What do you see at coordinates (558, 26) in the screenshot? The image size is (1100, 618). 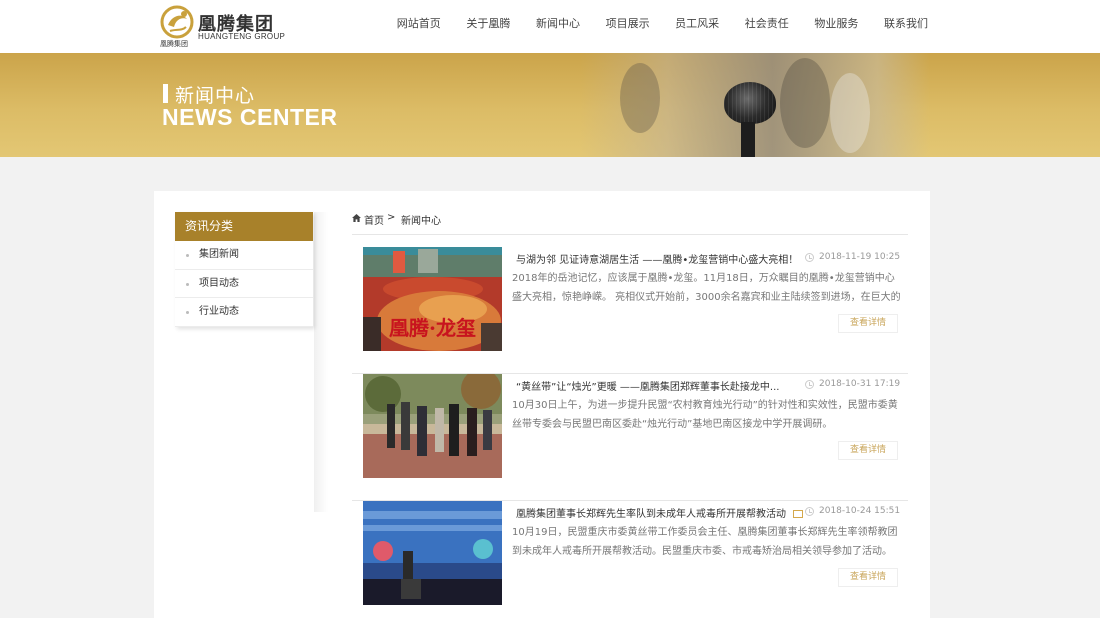 I see `nav-item-news: 新闻中心` at bounding box center [558, 26].